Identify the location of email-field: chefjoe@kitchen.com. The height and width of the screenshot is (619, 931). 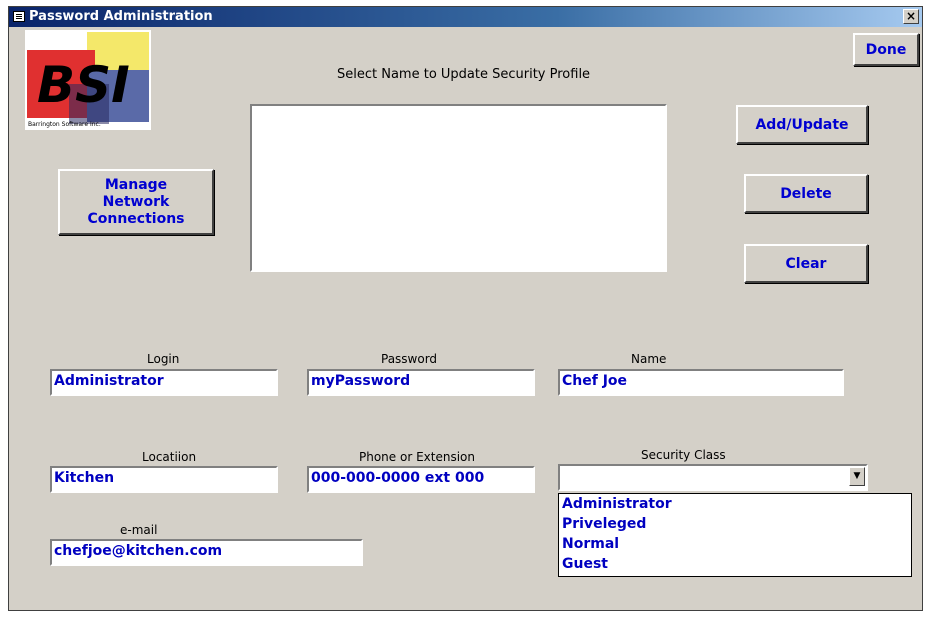
(206, 552).